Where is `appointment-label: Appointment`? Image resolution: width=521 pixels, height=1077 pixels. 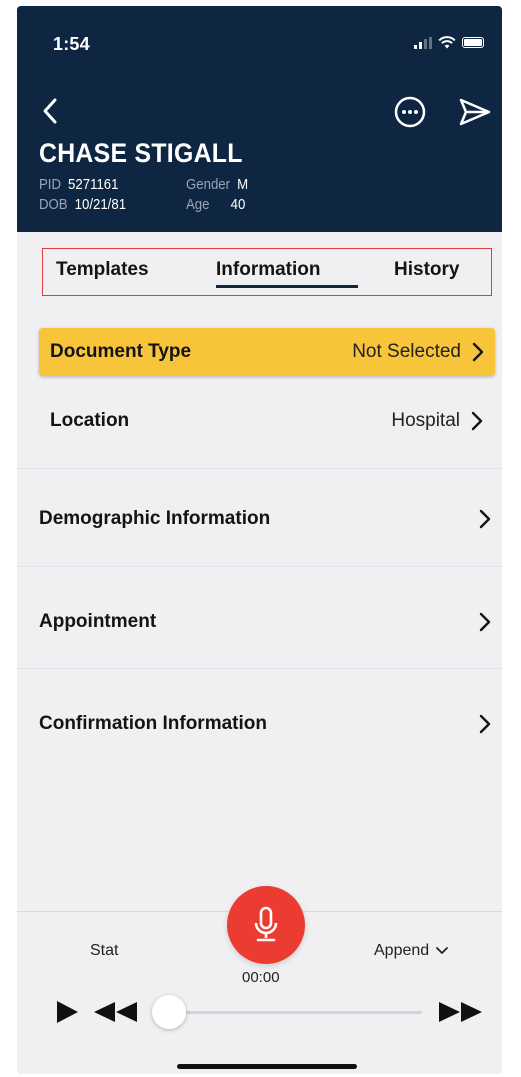 appointment-label: Appointment is located at coordinates (98, 621).